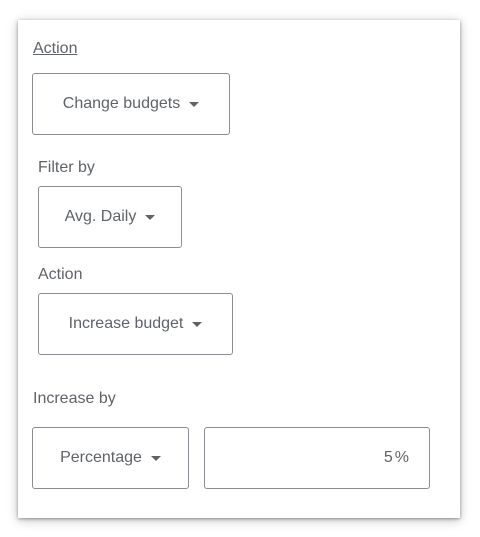  Describe the element at coordinates (55, 49) in the screenshot. I see `action-label: Action` at that location.